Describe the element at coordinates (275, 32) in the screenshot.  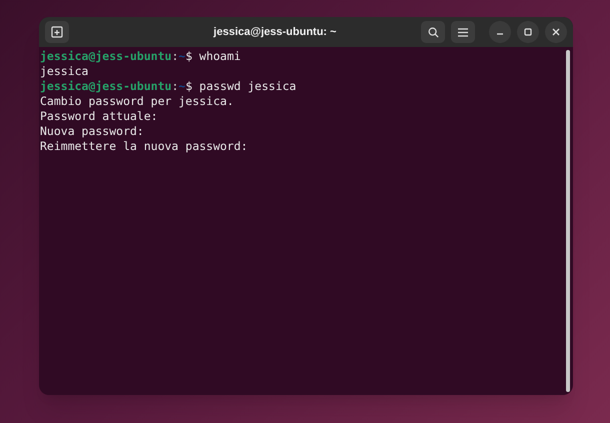
I see `window-title: jessica@jess-ubuntu: ~` at that location.